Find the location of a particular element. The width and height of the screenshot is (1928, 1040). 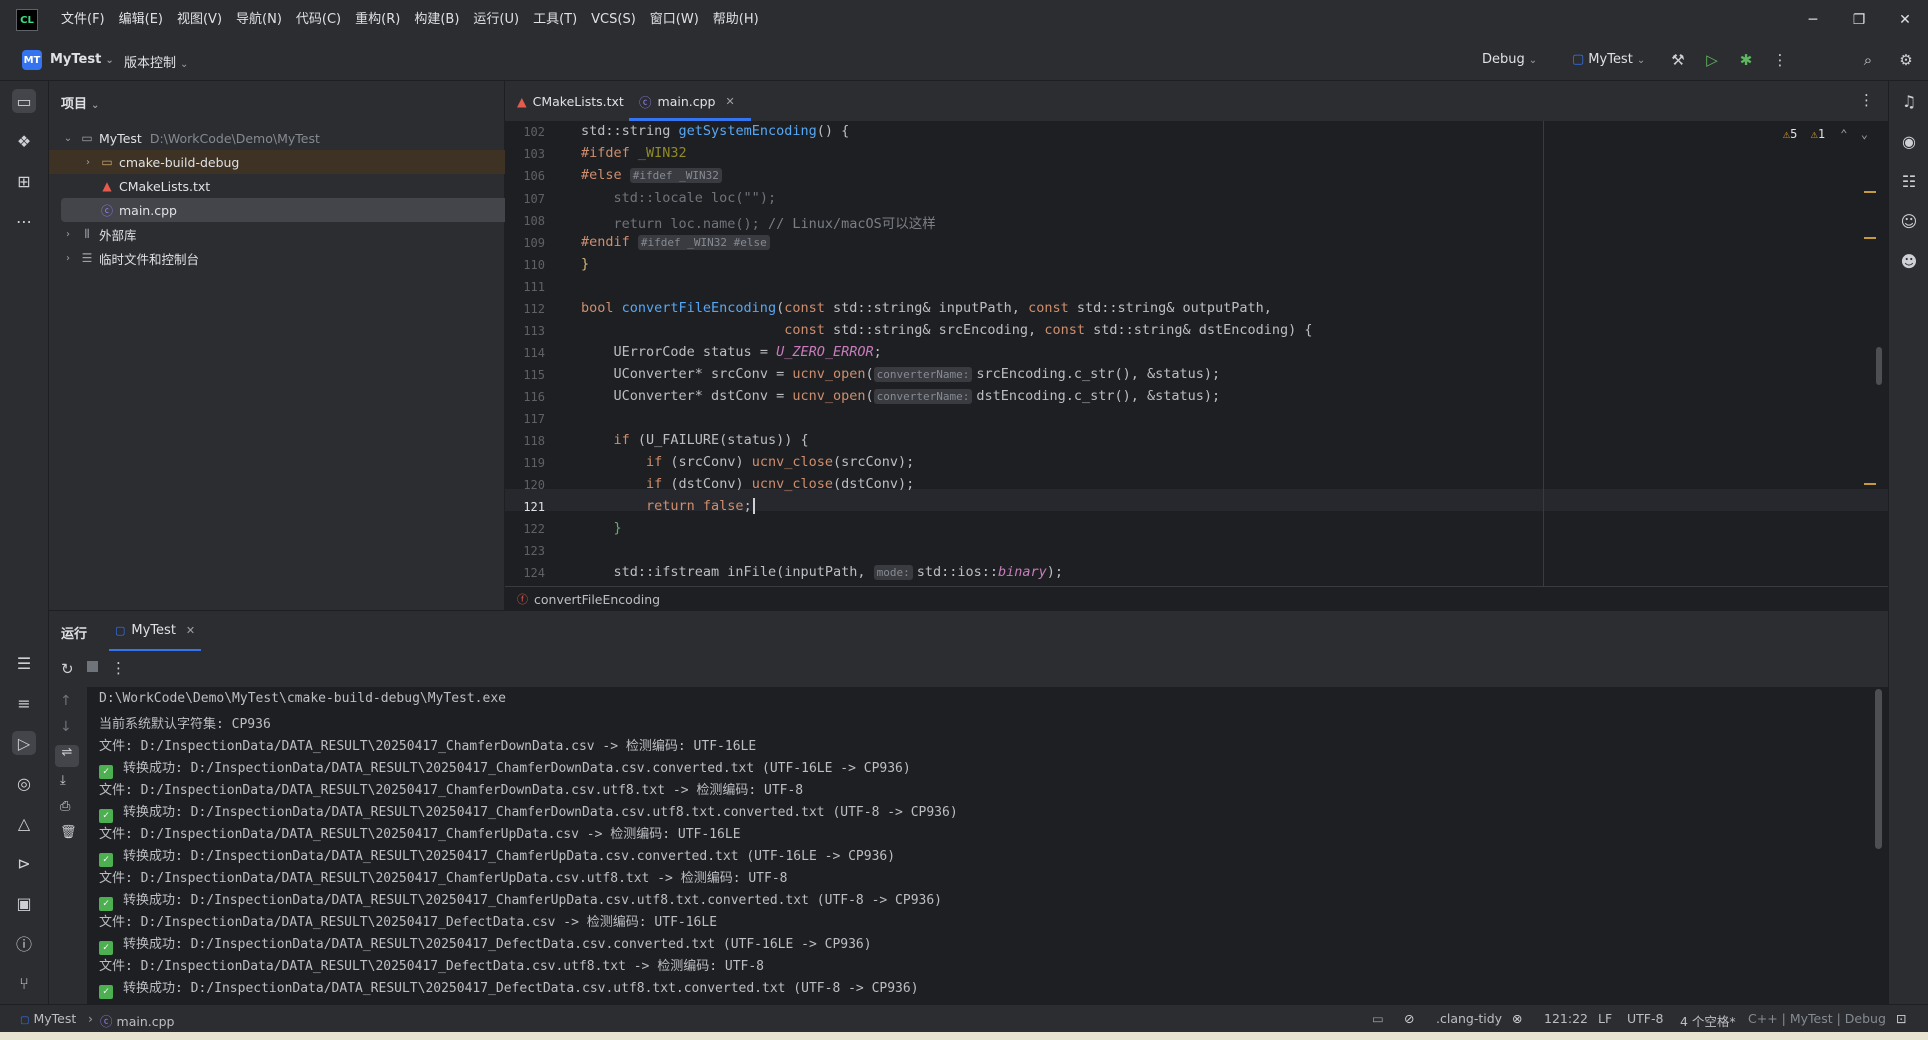

editor-scrollbar is located at coordinates (1879, 366).